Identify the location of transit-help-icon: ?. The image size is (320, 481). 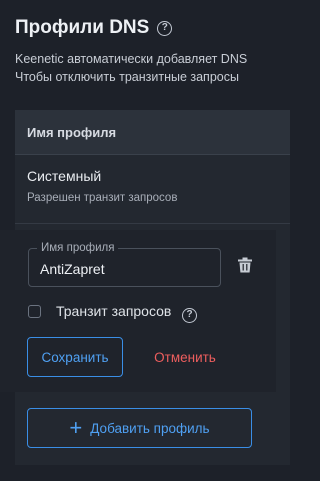
(189, 313).